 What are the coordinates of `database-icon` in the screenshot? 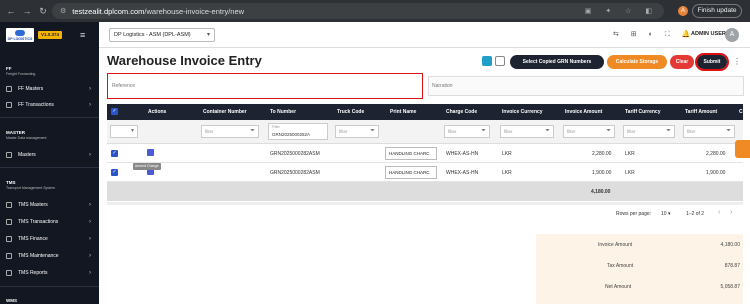 It's located at (9, 155).